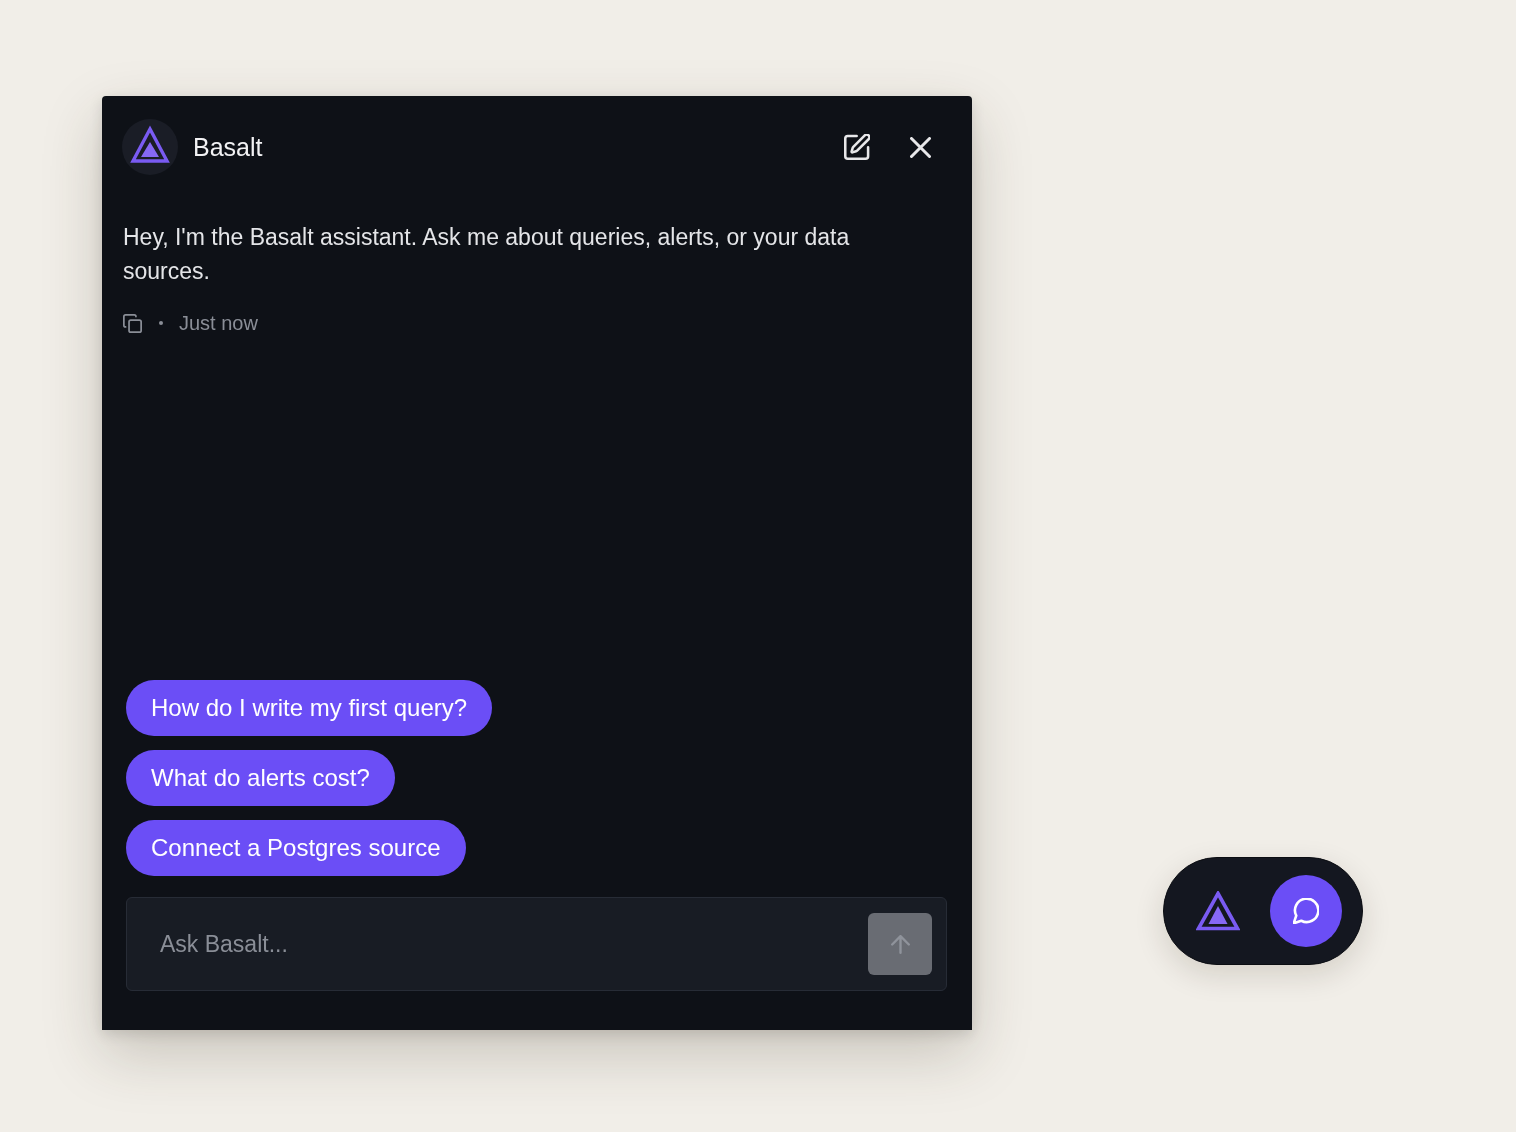 This screenshot has width=1516, height=1132. Describe the element at coordinates (296, 848) in the screenshot. I see `suggestion-chip: Connect a Postgres source` at that location.